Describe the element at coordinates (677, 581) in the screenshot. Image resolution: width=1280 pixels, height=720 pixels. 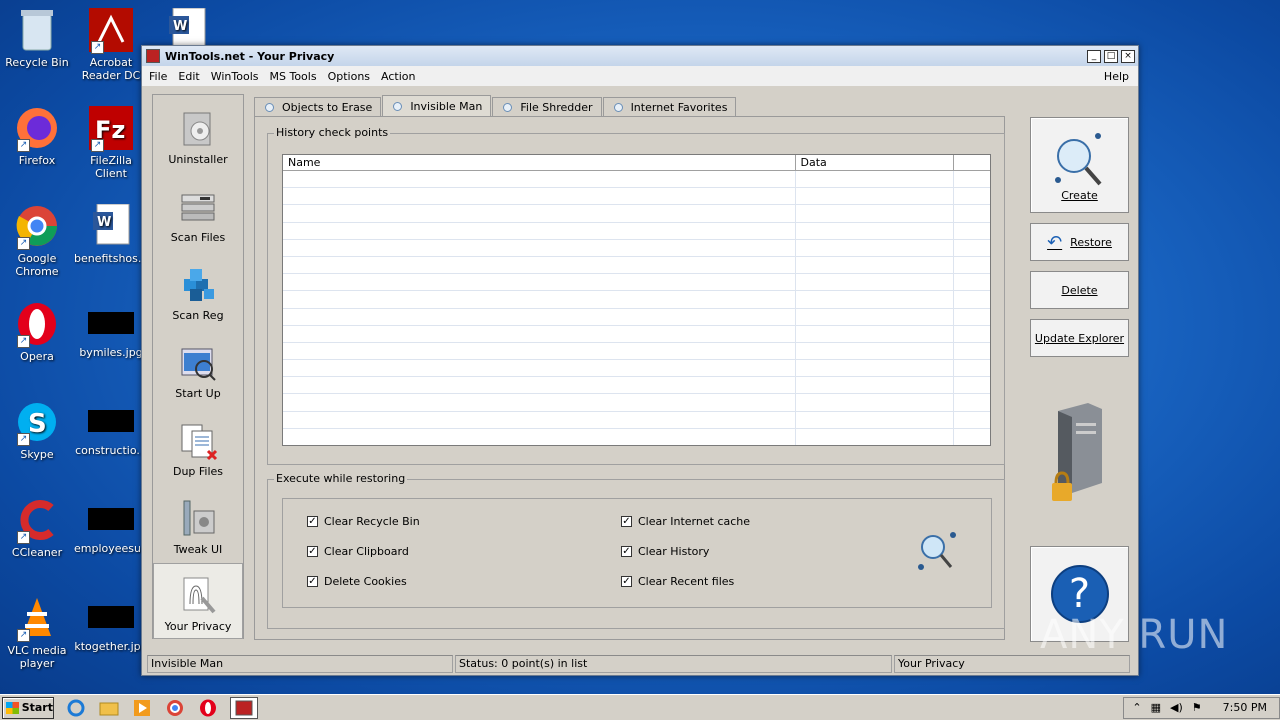
I see `option-clear-recent-files: ✓ Clear Recent files` at that location.